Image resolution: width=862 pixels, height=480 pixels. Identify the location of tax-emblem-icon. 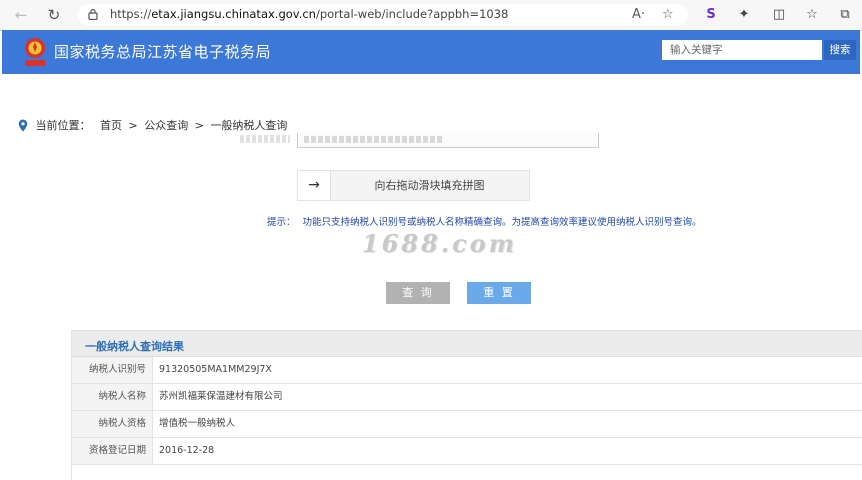
(35, 52).